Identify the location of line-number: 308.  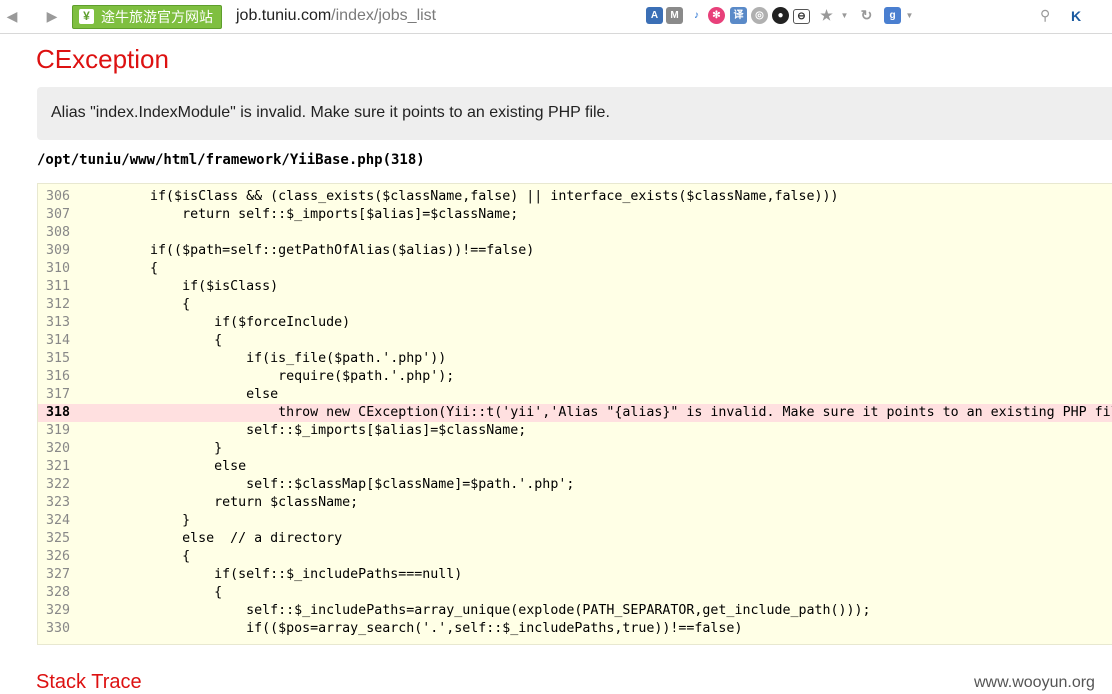
(57, 232).